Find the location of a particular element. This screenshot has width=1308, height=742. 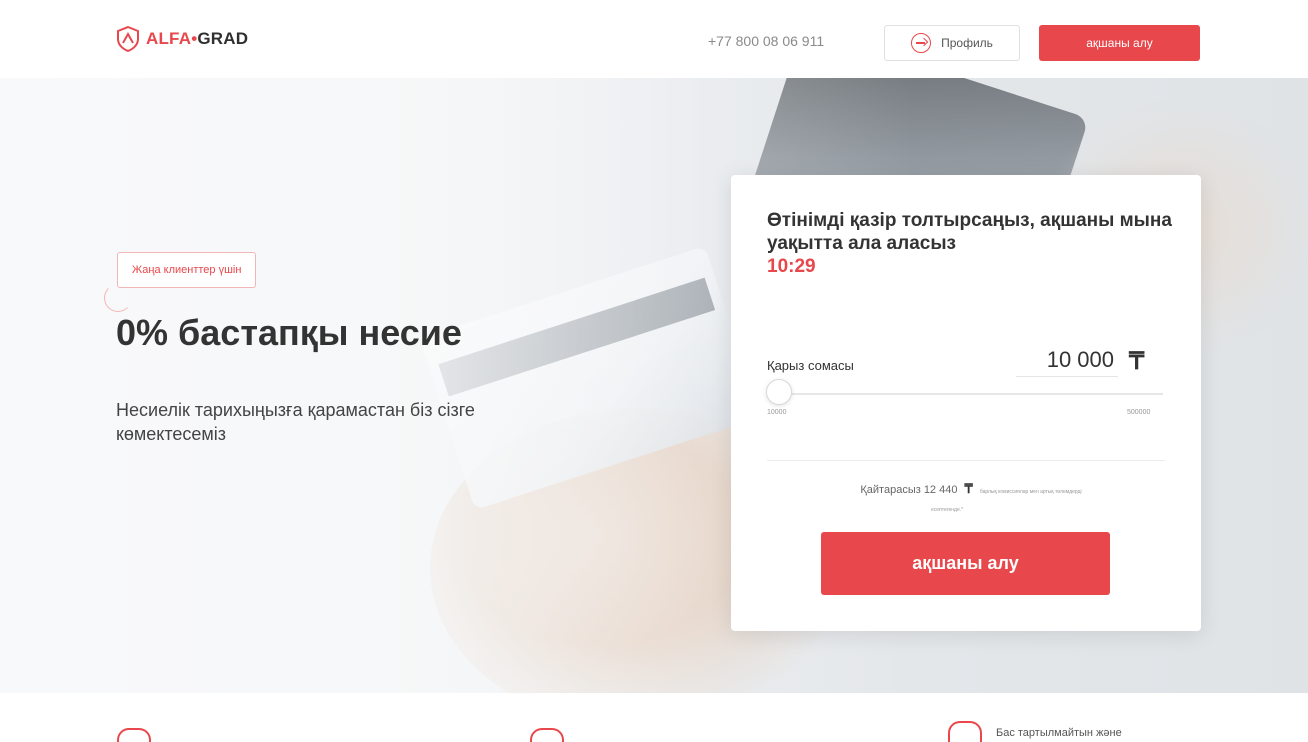

logo-text: ALFA•GRAD is located at coordinates (197, 39).